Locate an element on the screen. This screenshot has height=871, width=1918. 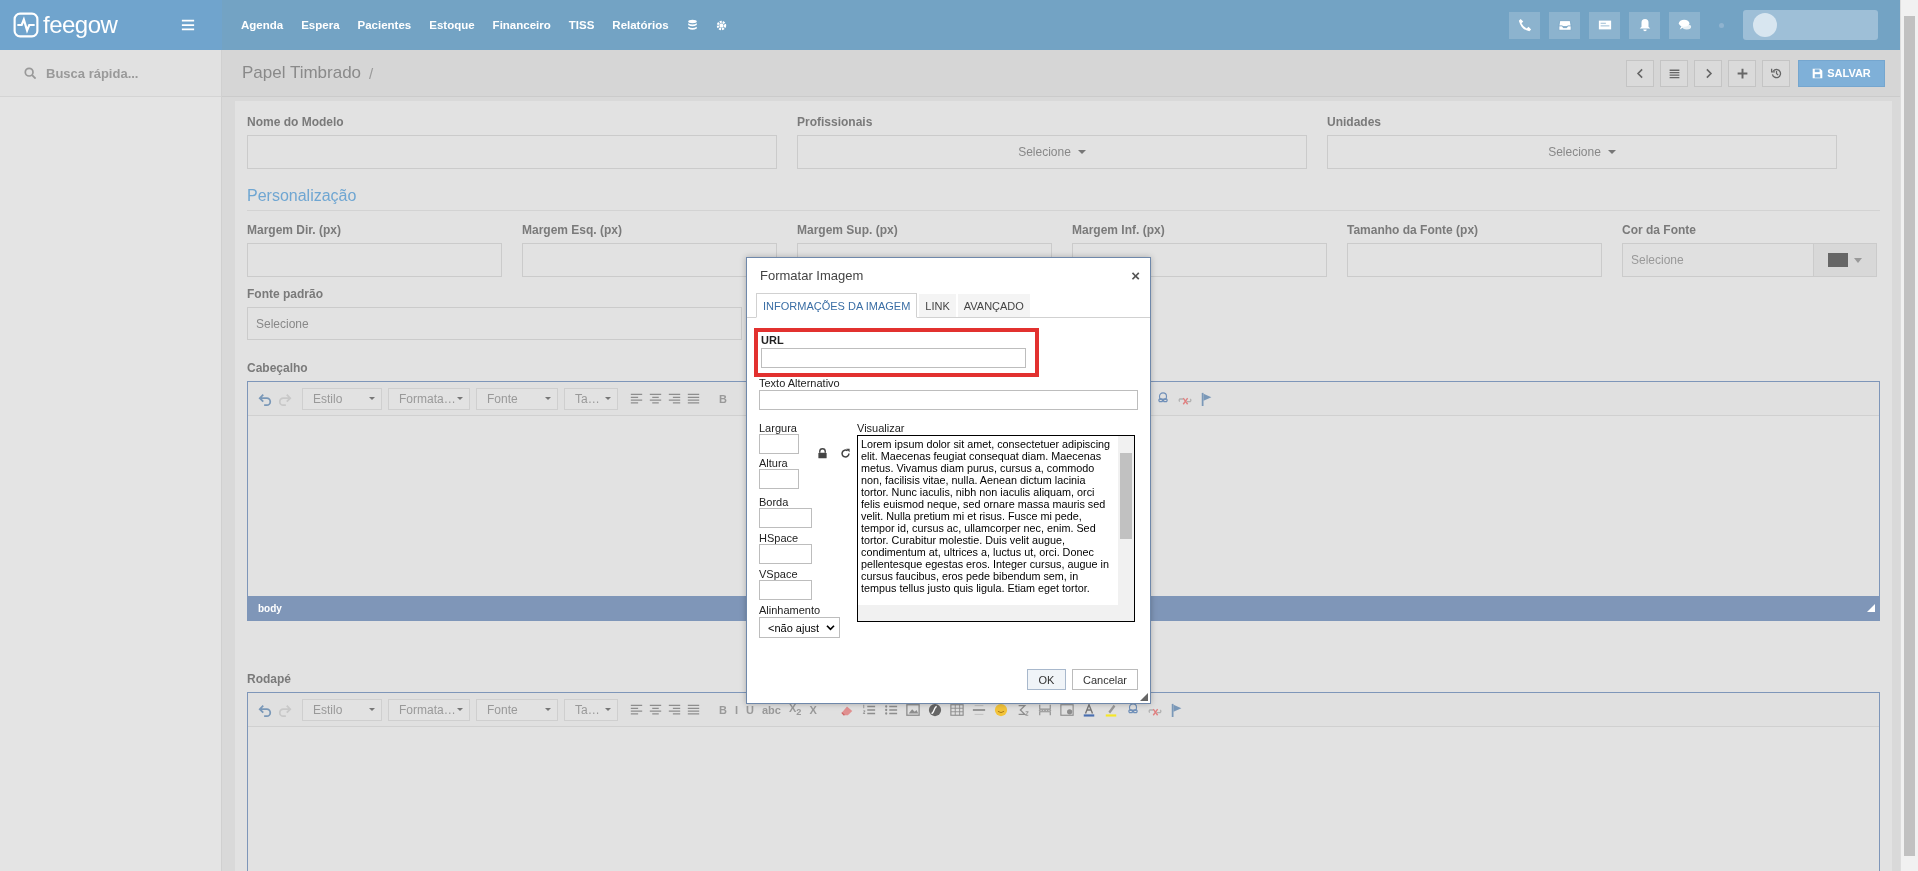
format-button: U is located at coordinates (750, 709).